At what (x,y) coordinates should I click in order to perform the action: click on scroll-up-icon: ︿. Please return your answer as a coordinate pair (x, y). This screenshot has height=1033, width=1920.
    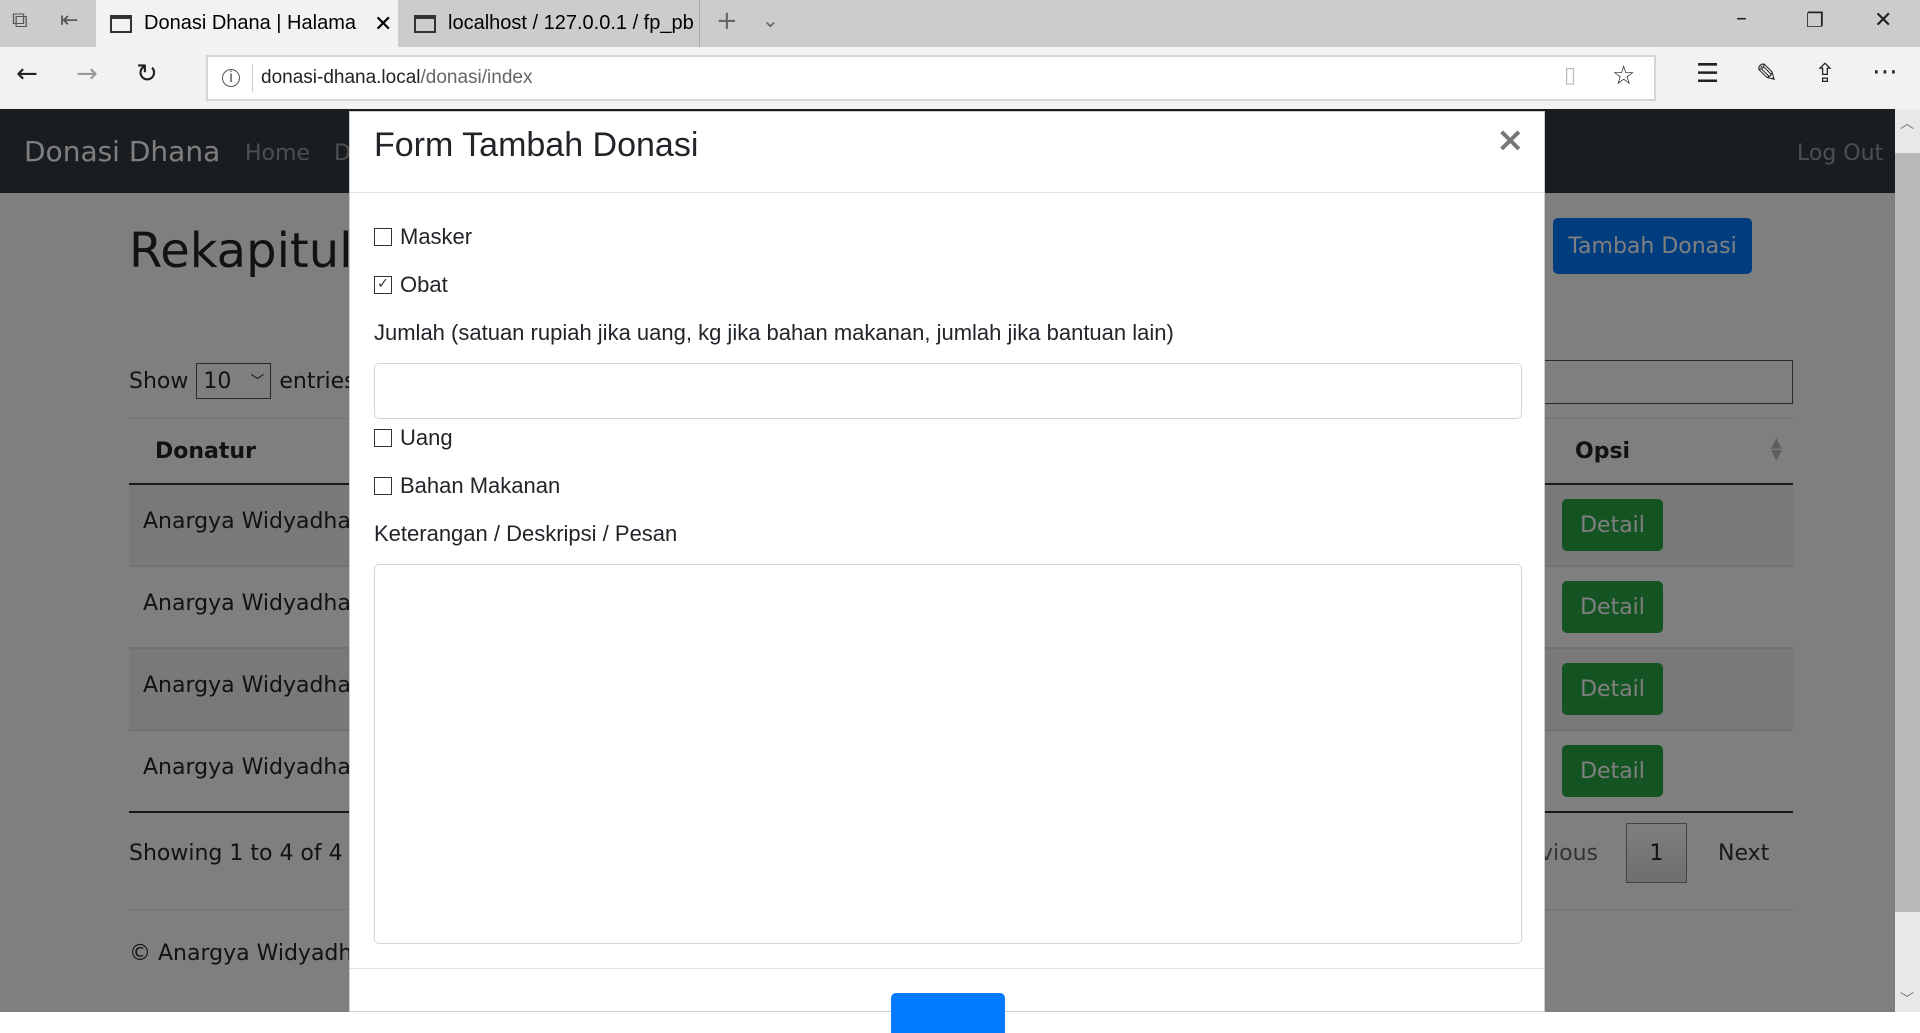
    Looking at the image, I should click on (1907, 123).